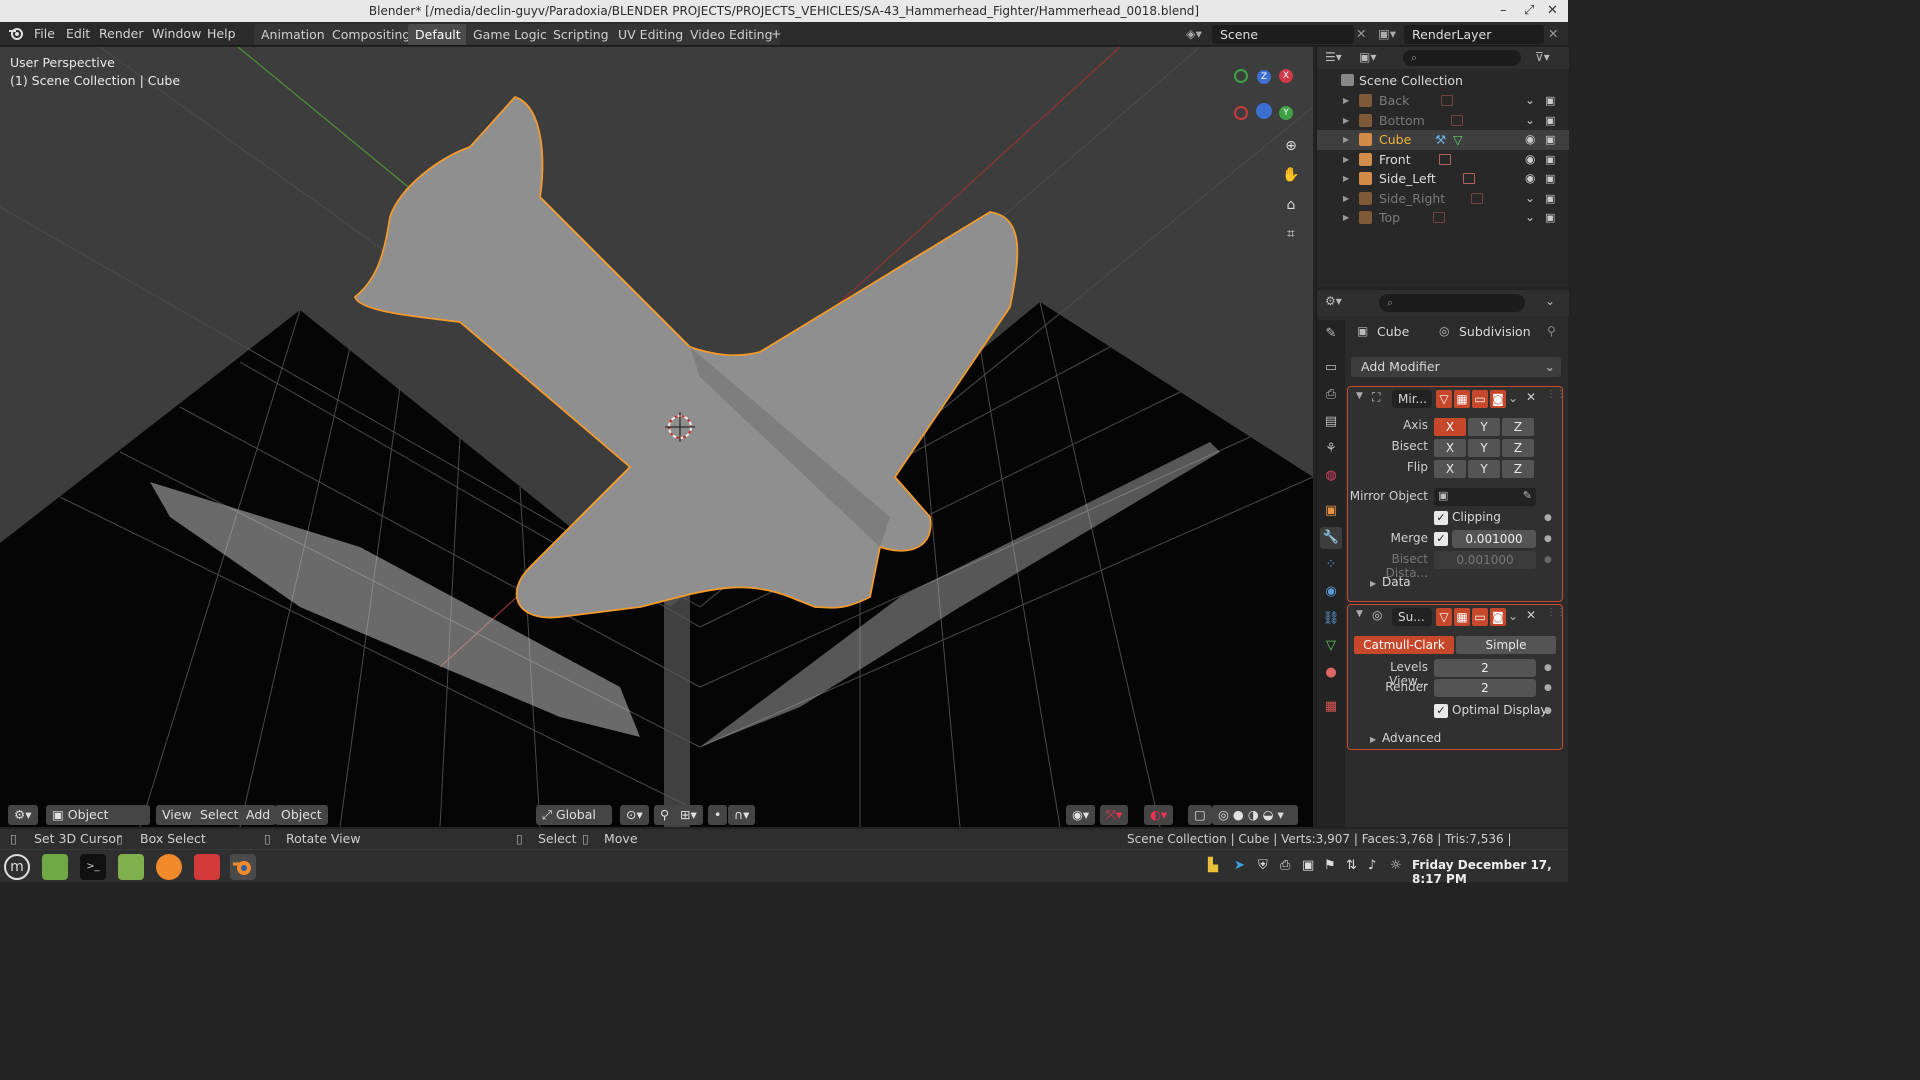 The image size is (1920, 1080). Describe the element at coordinates (1551, 331) in the screenshot. I see `pin-icon: ⚲` at that location.